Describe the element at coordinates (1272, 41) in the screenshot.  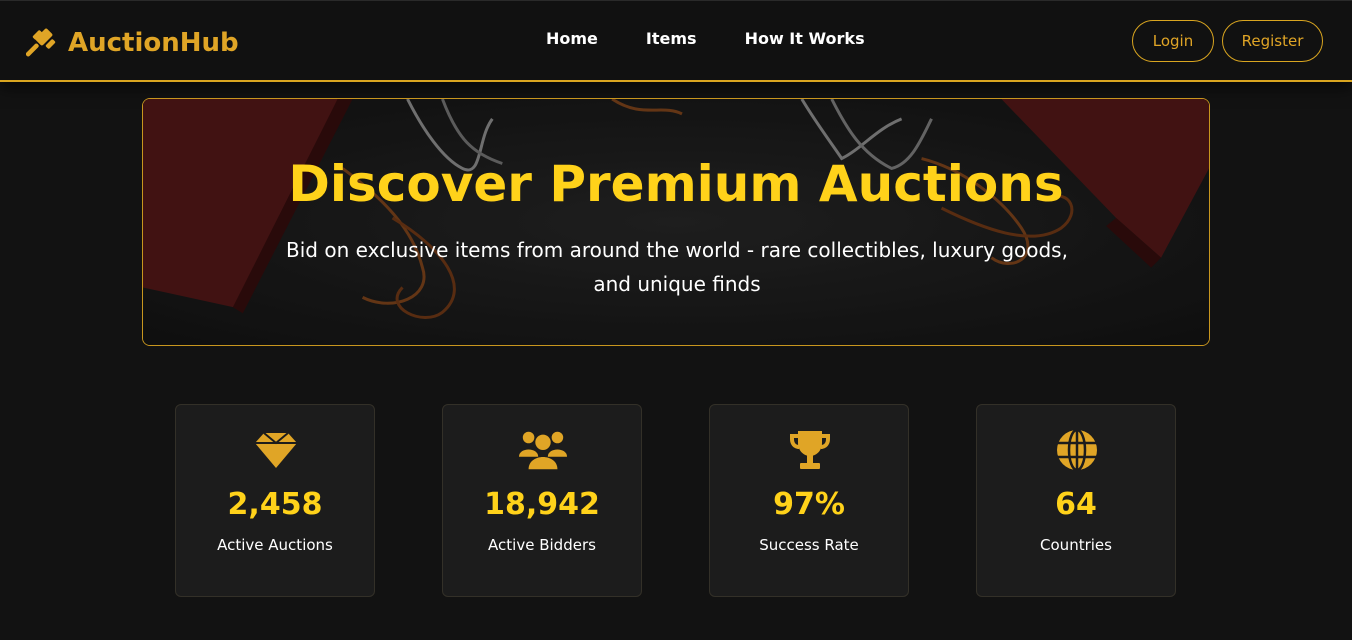
I see `register-button: Register` at that location.